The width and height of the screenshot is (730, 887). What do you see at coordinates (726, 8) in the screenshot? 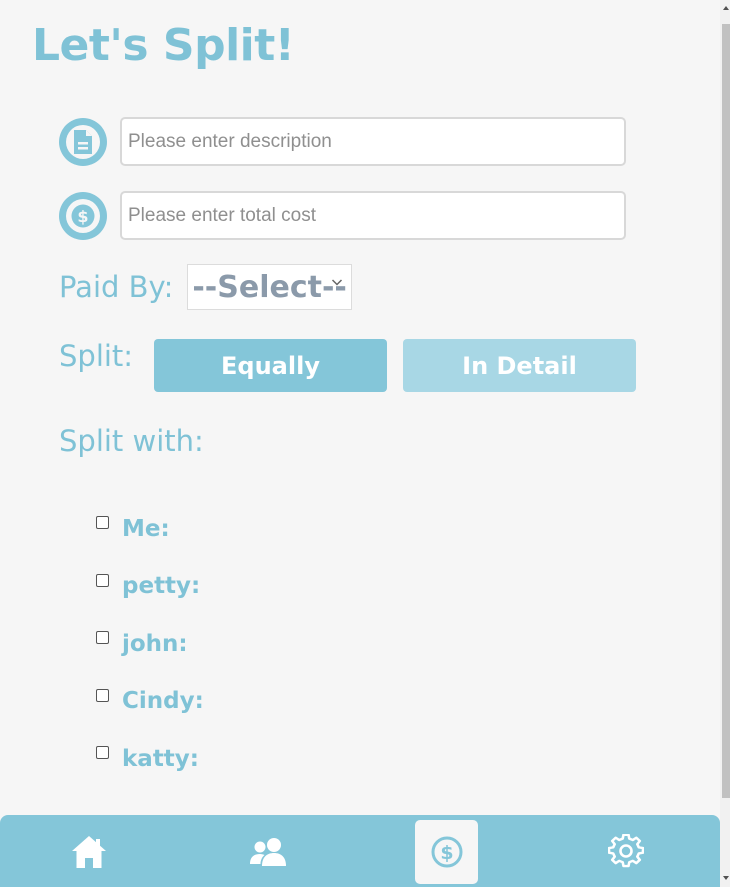
I see `scroll-up-arrow-icon` at bounding box center [726, 8].